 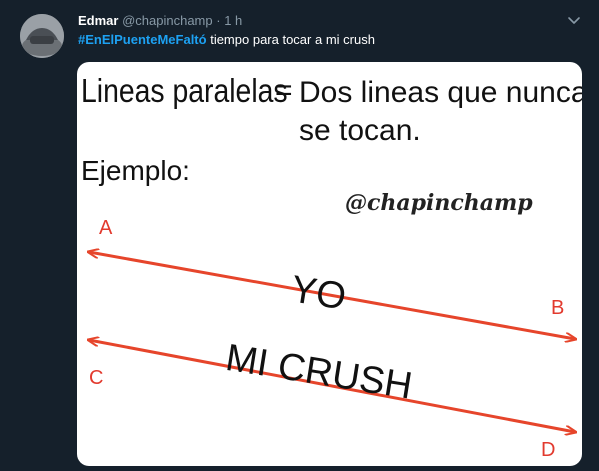 I want to click on label-d: D, so click(x=548, y=450).